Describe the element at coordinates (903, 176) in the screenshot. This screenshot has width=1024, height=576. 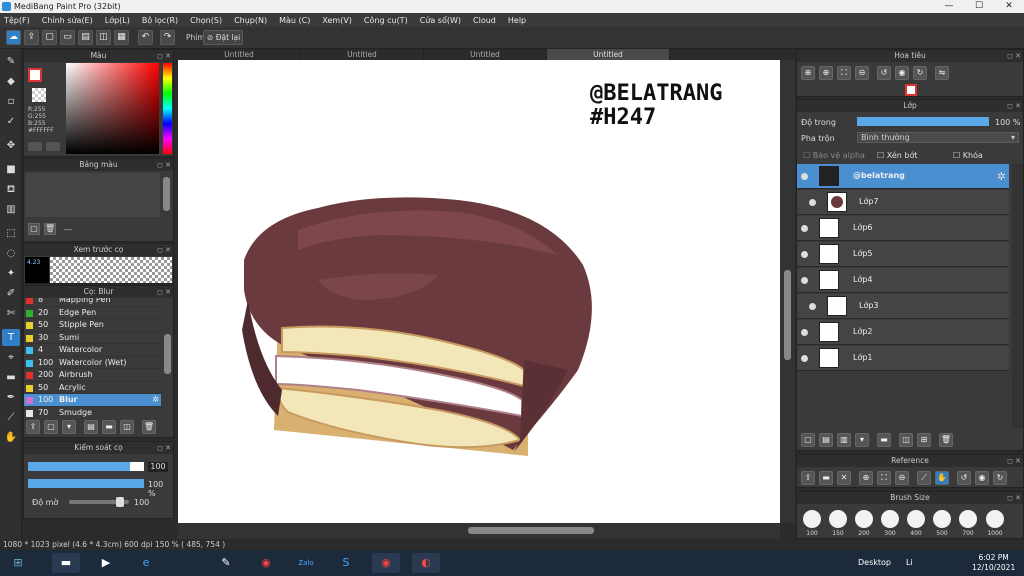
I see `layer-row-folder: @belatrang ✲` at that location.